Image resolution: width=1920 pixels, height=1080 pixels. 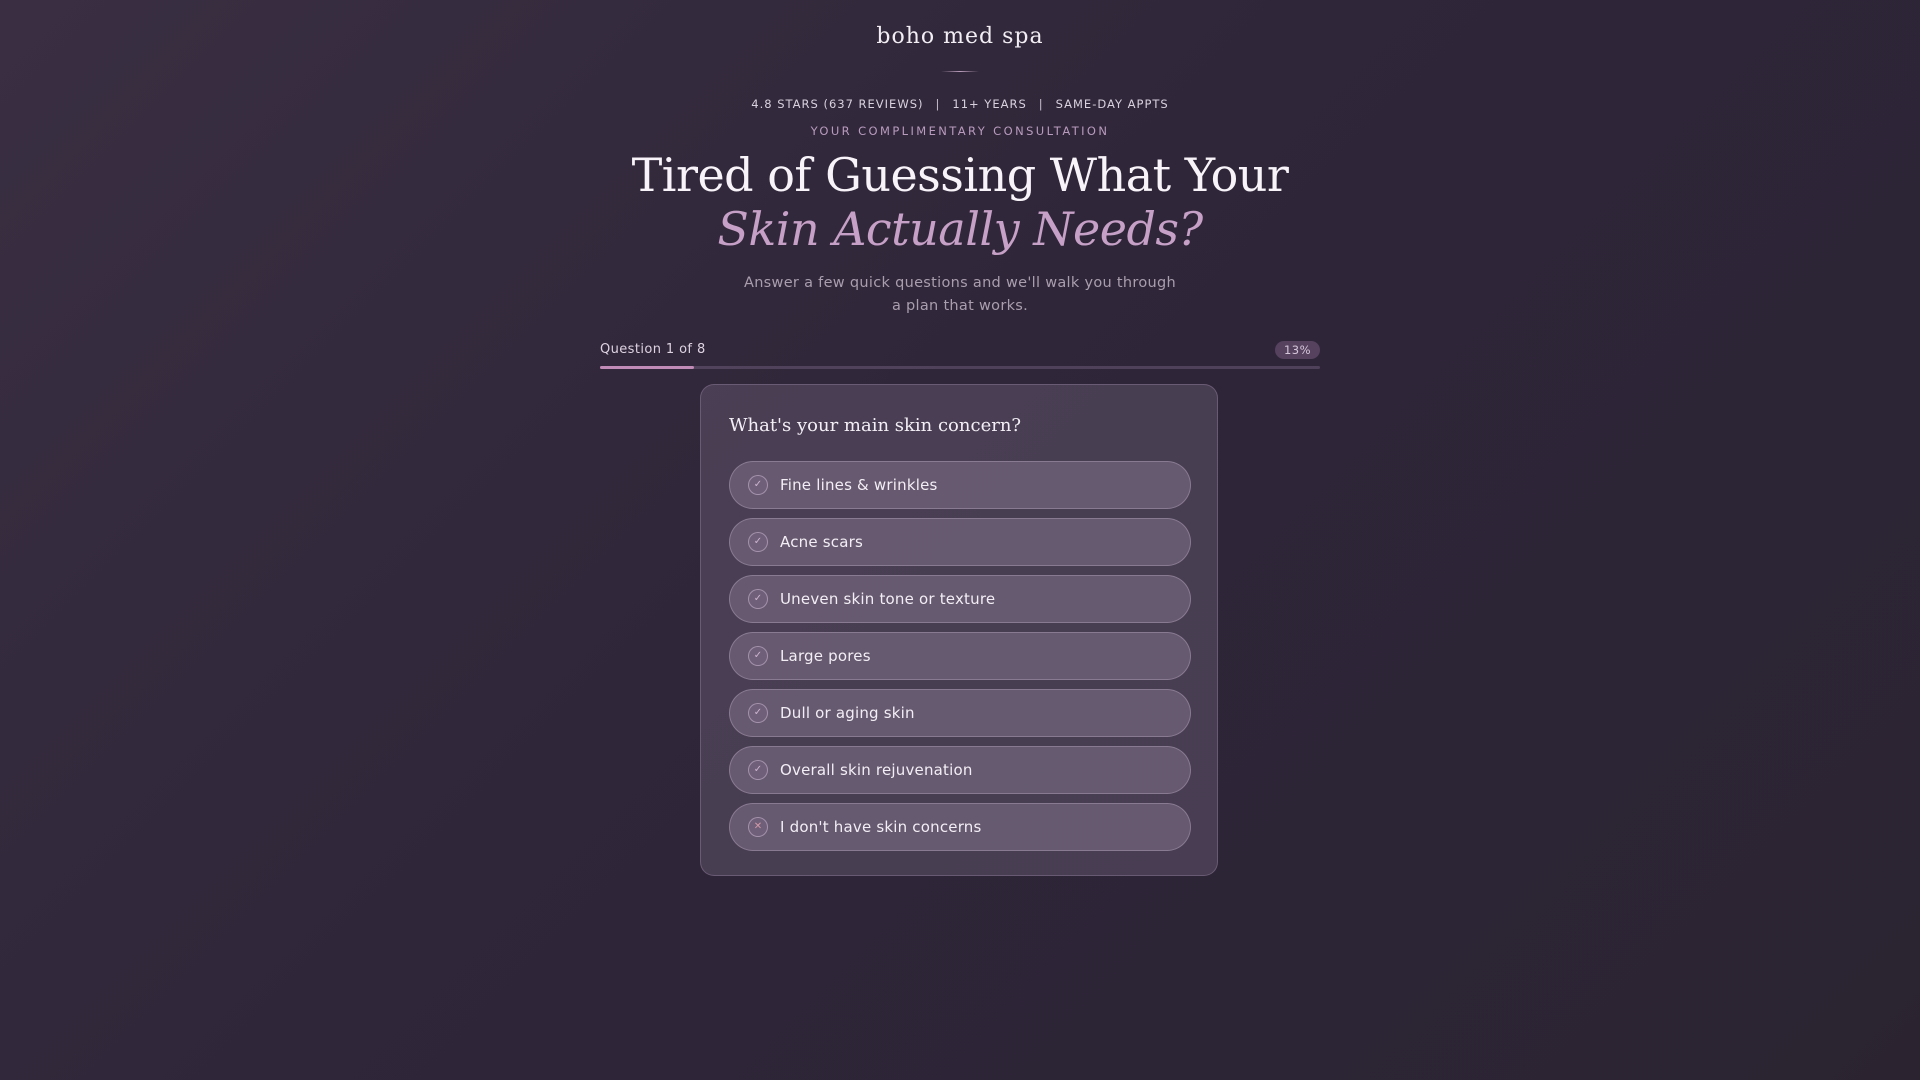 I want to click on years-text: 11+ YEARS, so click(x=989, y=104).